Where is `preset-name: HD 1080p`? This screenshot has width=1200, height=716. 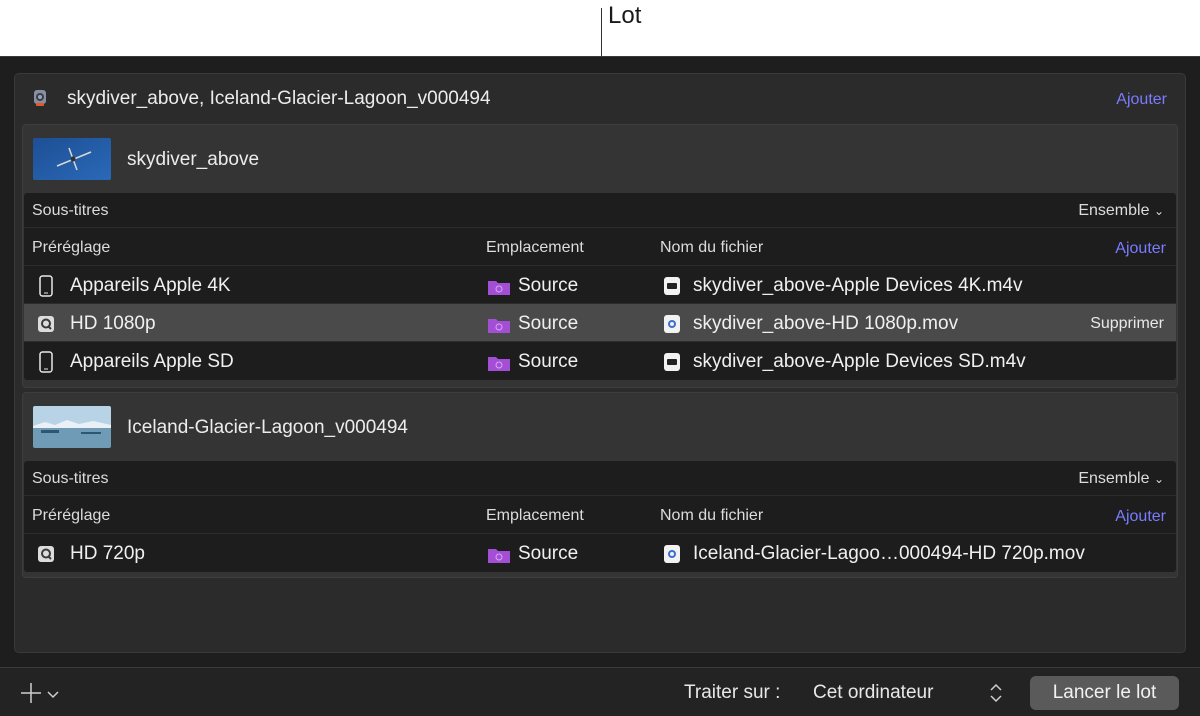 preset-name: HD 1080p is located at coordinates (113, 323).